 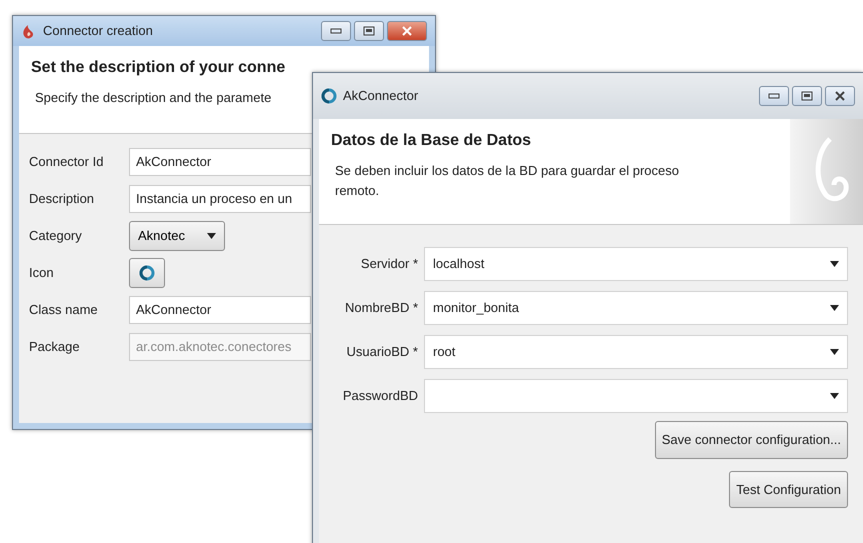 What do you see at coordinates (636, 264) in the screenshot?
I see `combo-field: localhost` at bounding box center [636, 264].